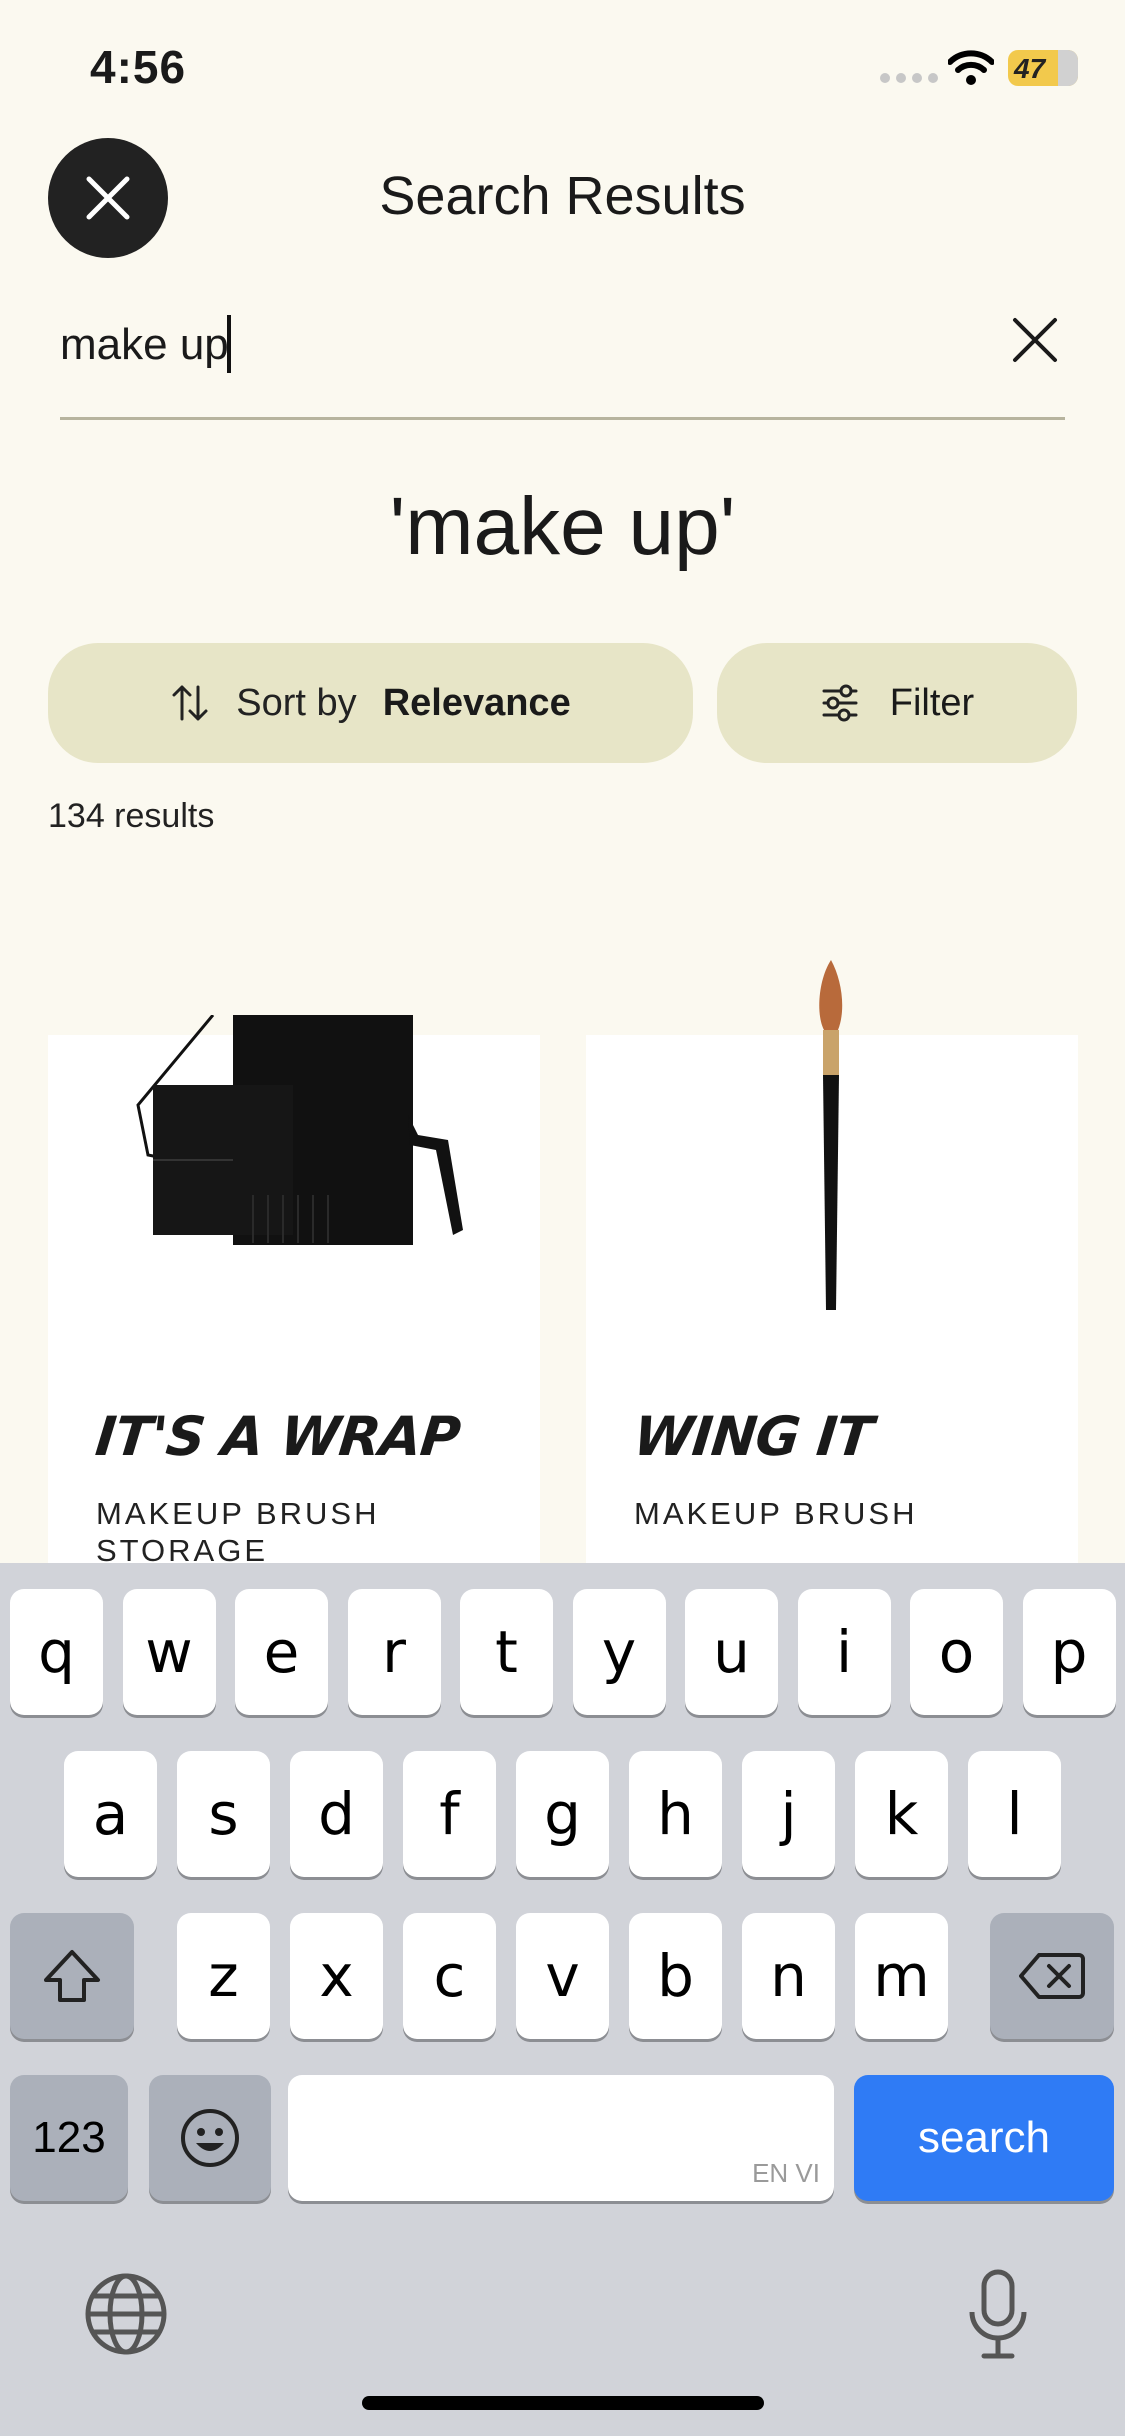  What do you see at coordinates (562, 1814) in the screenshot?
I see `key-g: g` at bounding box center [562, 1814].